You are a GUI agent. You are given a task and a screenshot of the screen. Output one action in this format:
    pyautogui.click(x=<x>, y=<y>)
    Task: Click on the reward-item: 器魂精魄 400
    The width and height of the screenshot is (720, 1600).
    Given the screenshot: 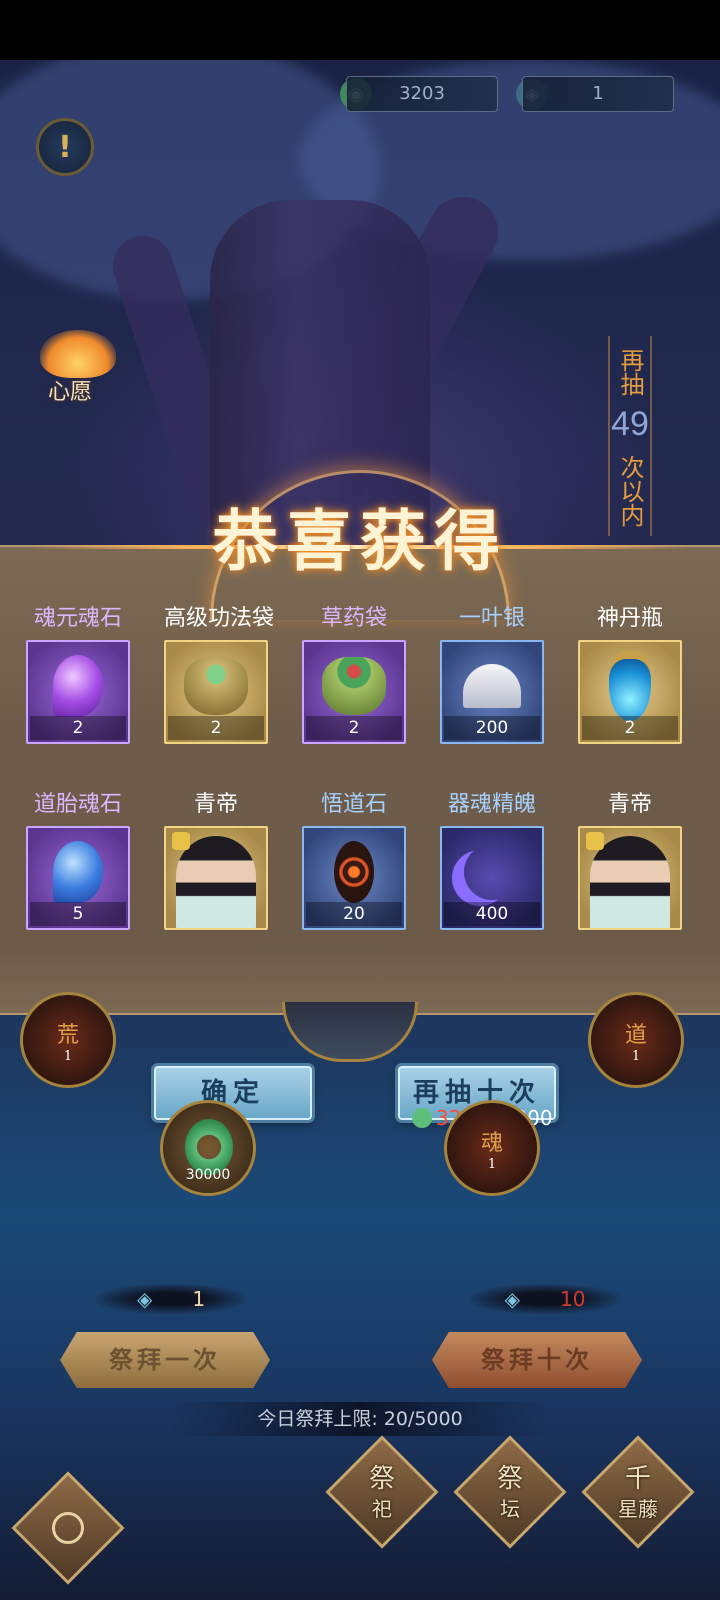 What is the action you would take?
    pyautogui.click(x=492, y=859)
    